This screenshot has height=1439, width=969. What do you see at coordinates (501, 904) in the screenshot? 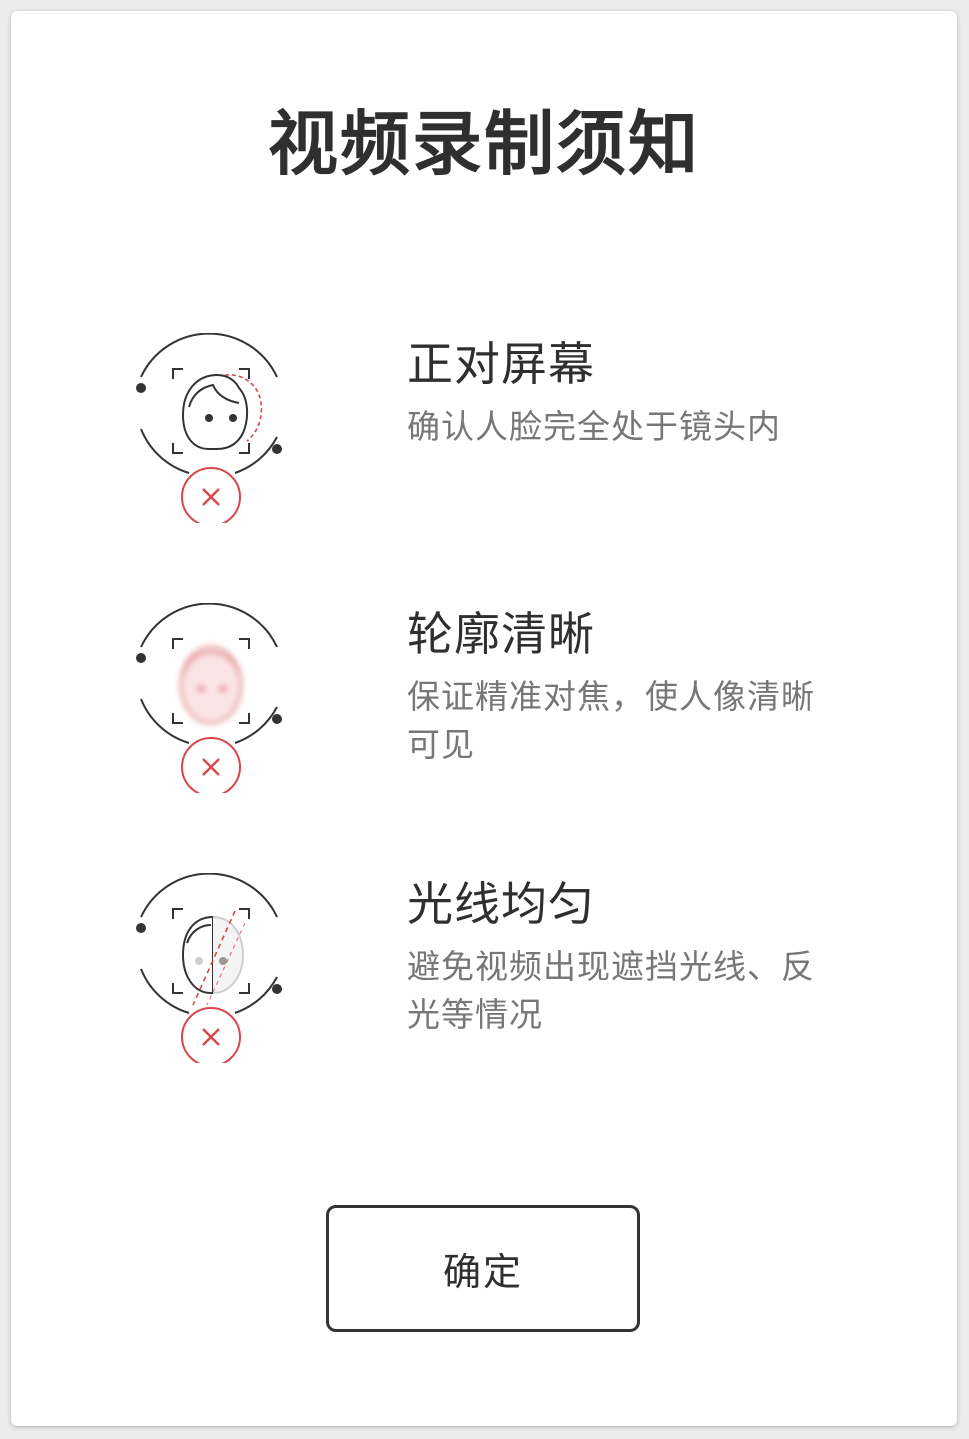
I see `tip-heading: 光线均匀` at bounding box center [501, 904].